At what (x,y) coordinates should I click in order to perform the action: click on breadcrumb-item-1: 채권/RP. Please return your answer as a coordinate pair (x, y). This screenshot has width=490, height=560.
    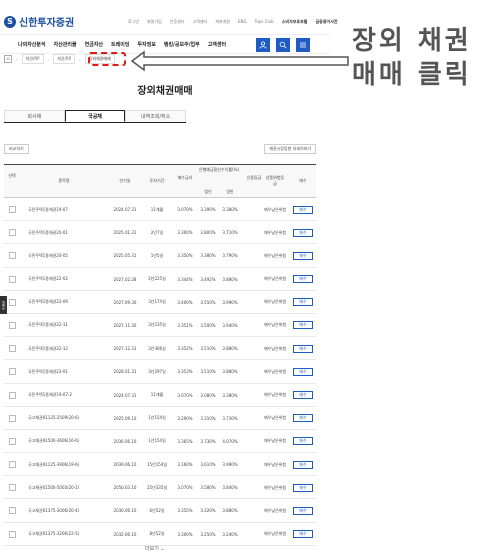
    Looking at the image, I should click on (32, 59).